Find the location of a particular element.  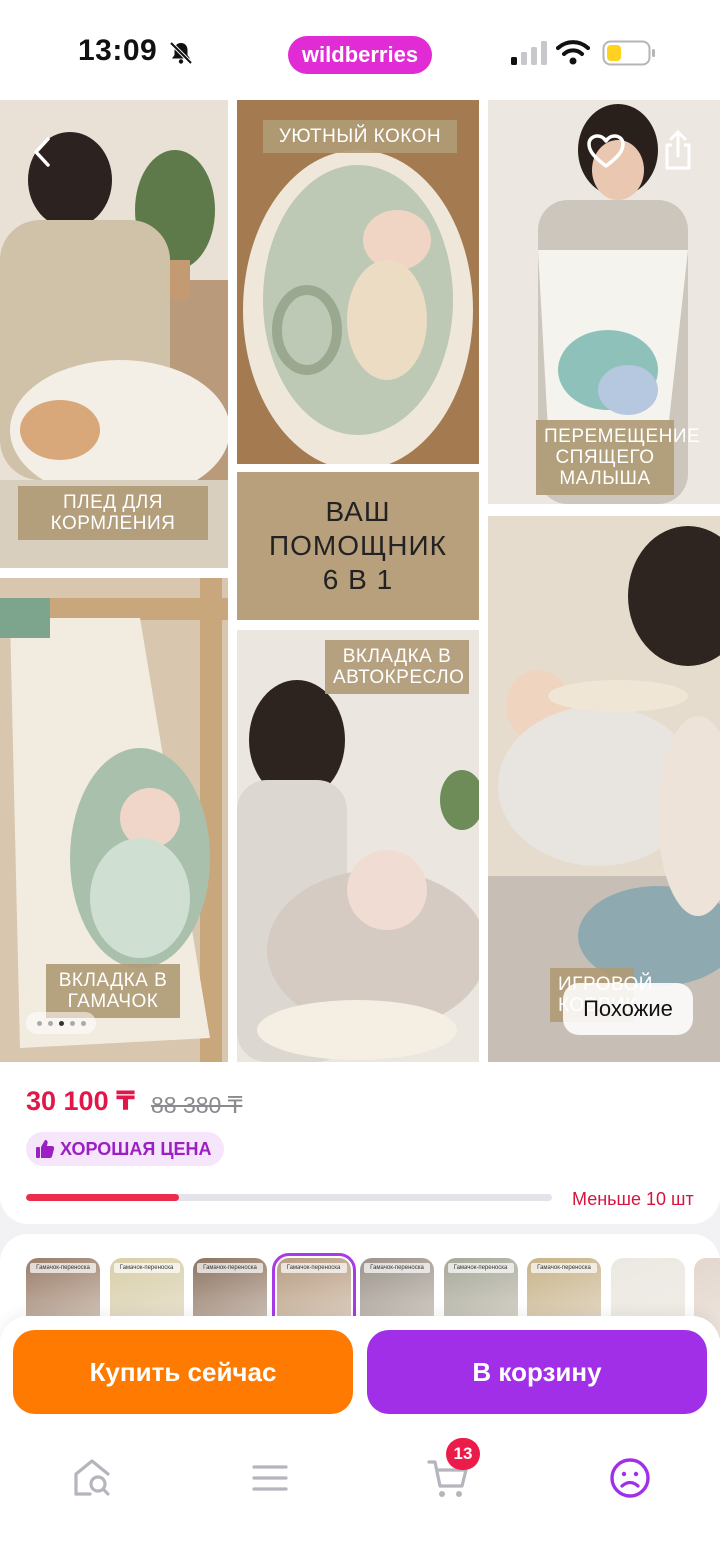

caption-car-seat-insert: ВКЛАДКА В АВТОКРЕСЛО is located at coordinates (397, 667).